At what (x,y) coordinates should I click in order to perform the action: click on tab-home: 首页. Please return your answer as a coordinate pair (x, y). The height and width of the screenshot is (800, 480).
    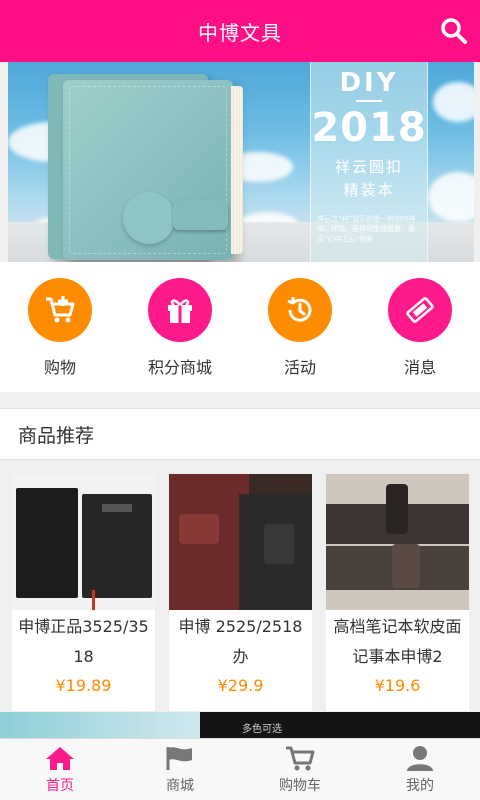
    Looking at the image, I should click on (60, 769).